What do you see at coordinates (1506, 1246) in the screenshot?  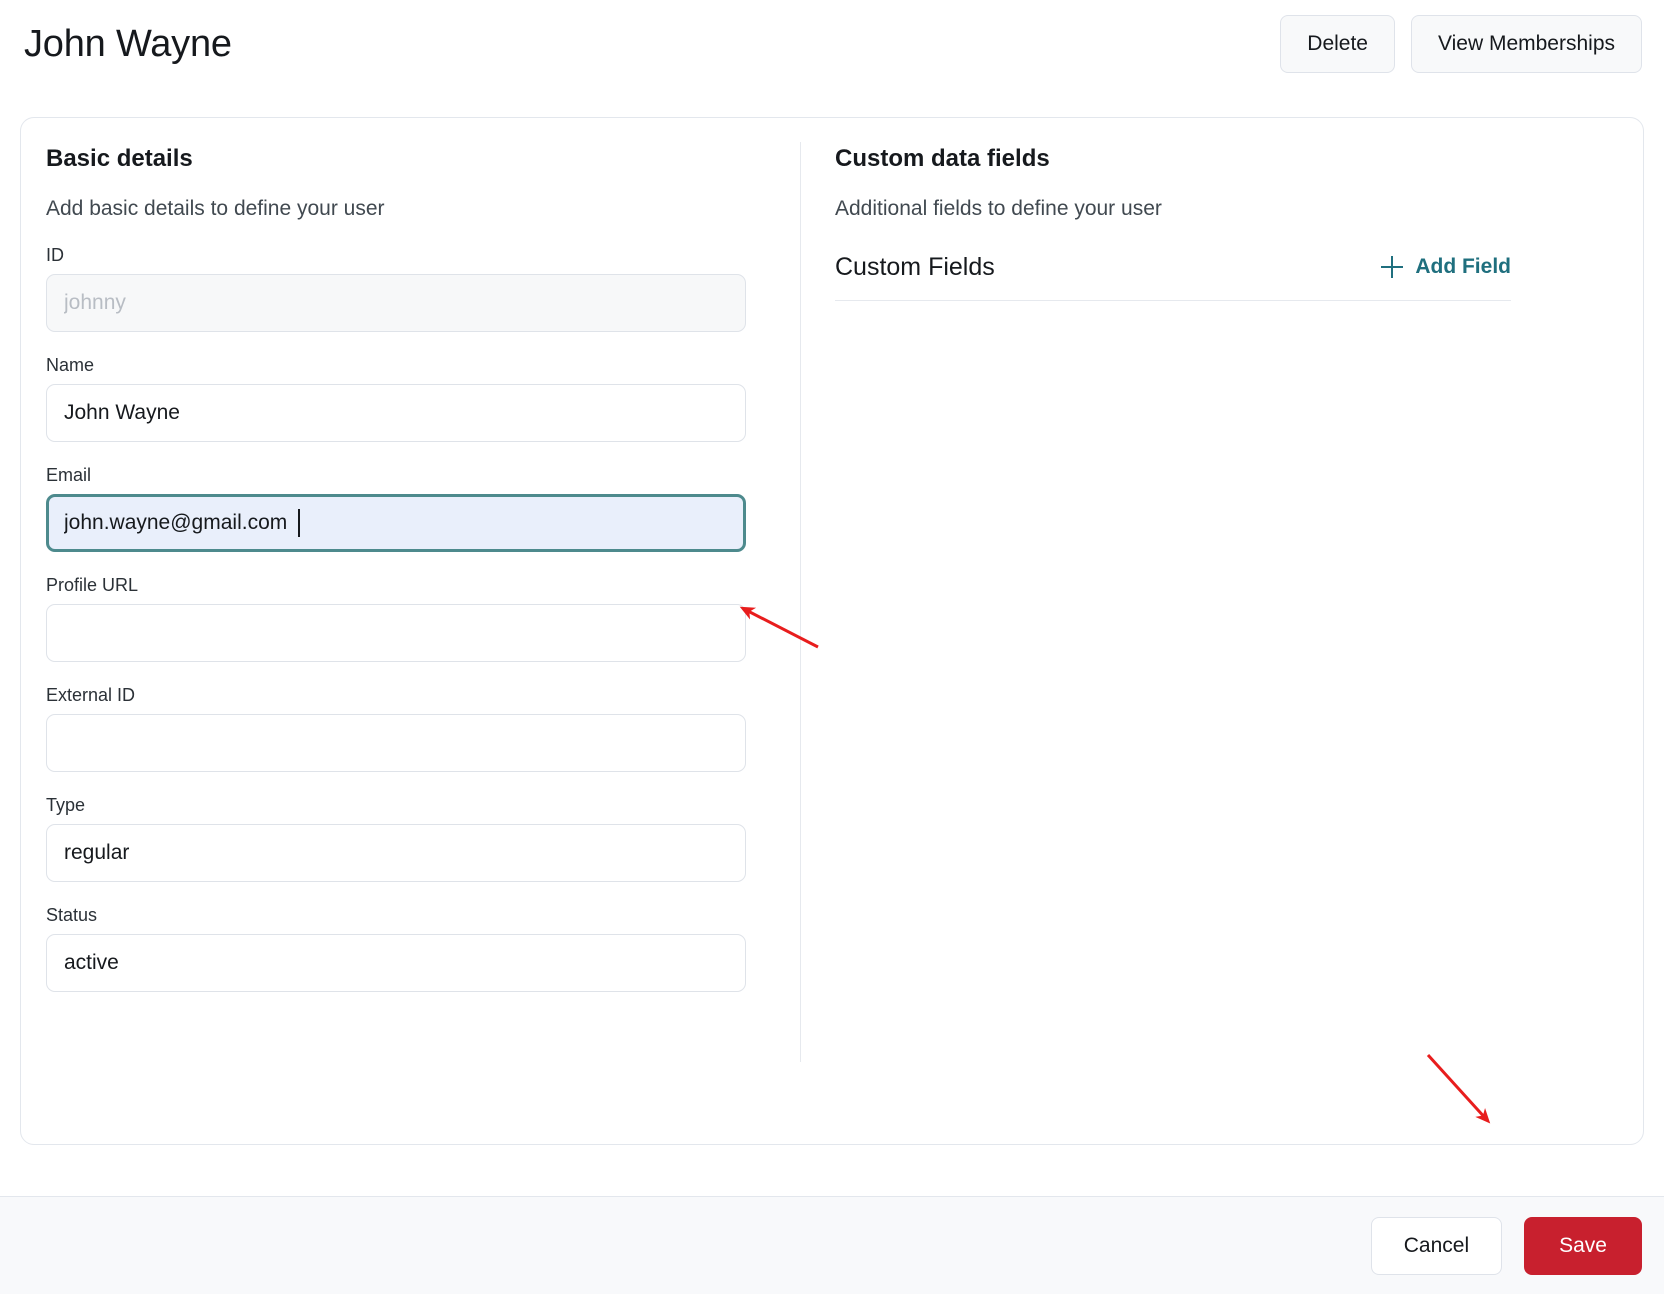 I see `footer-actions: Cancel Save` at bounding box center [1506, 1246].